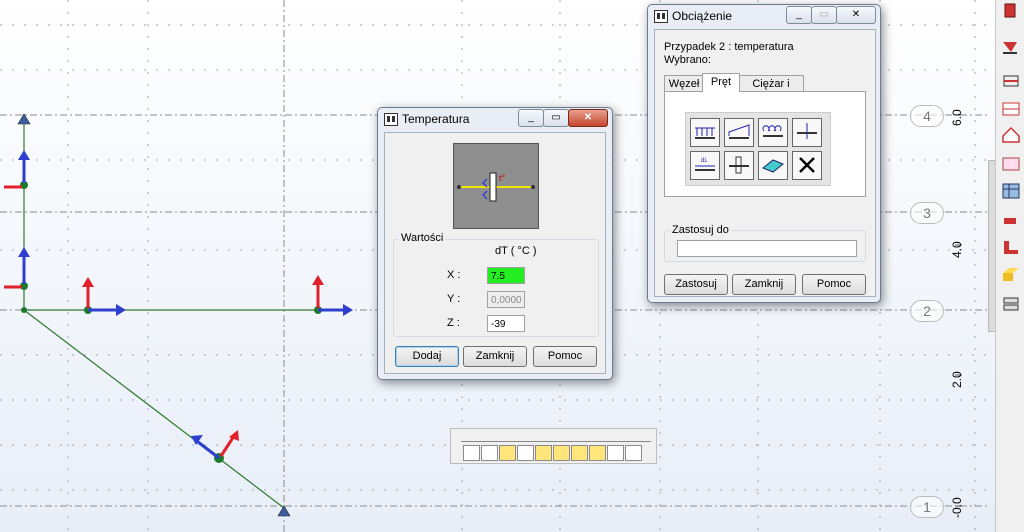 This screenshot has width=1024, height=532. Describe the element at coordinates (495, 119) in the screenshot. I see `dialog-titlebar: Temperatura _ ▭ ✕` at that location.